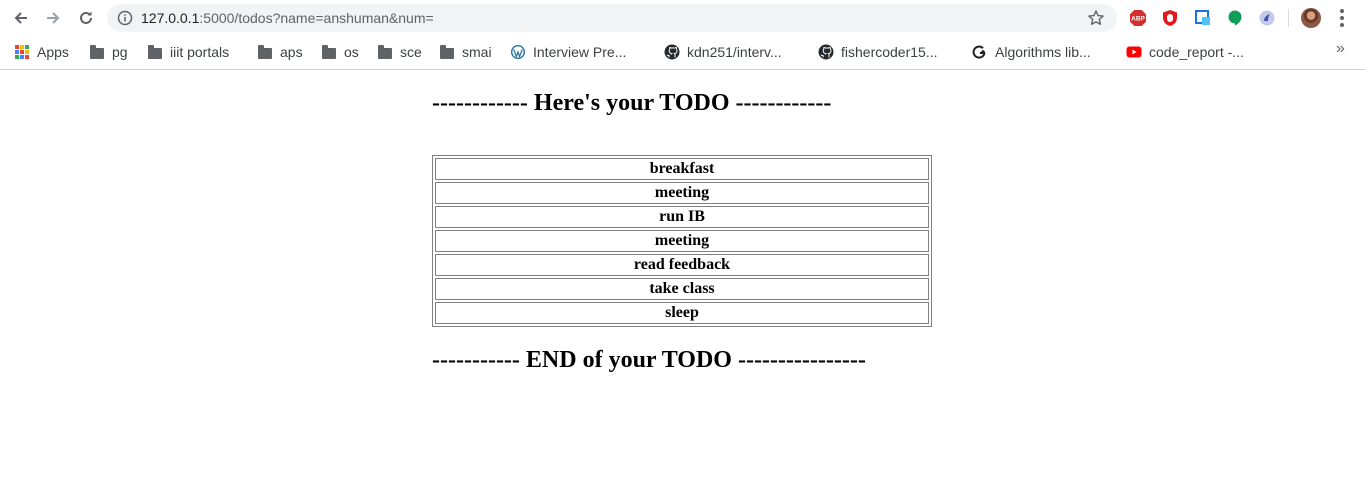 The height and width of the screenshot is (496, 1365). What do you see at coordinates (316, 18) in the screenshot?
I see `url-path: :5000/todos?name=anshuman&num=` at bounding box center [316, 18].